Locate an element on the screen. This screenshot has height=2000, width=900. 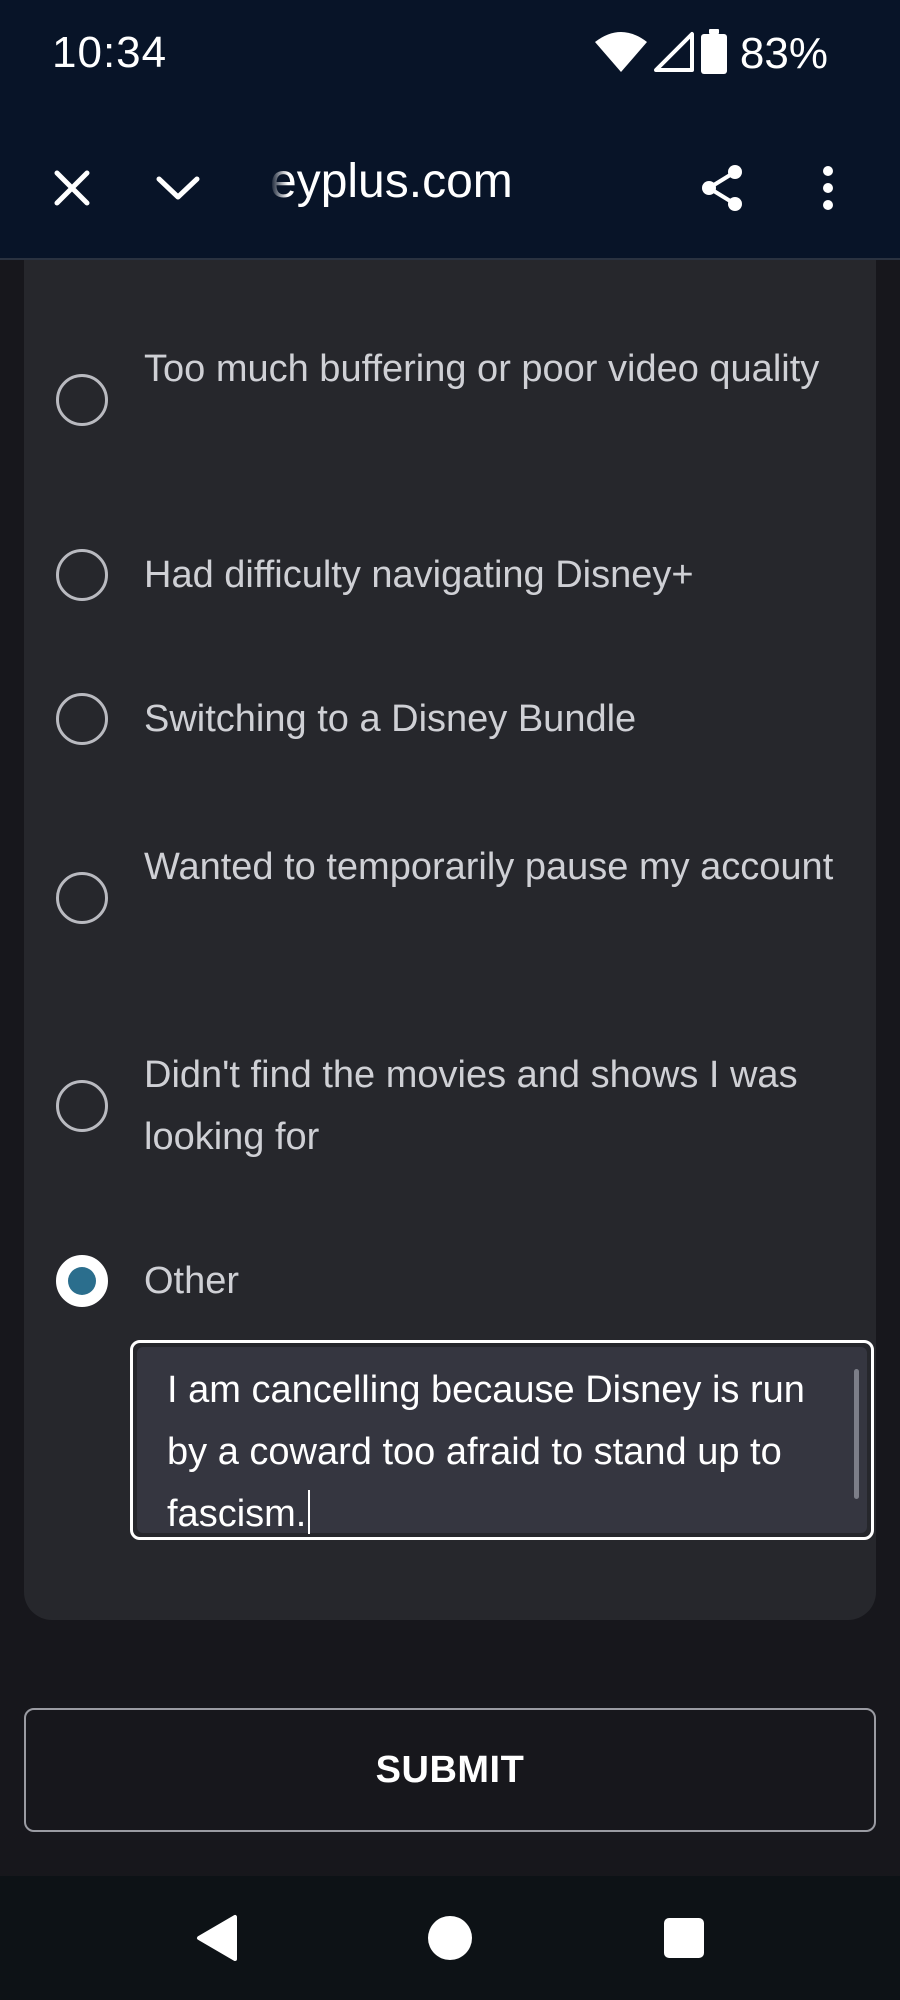
option-navigation: Had difficulty navigating Disney+ is located at coordinates (450, 575).